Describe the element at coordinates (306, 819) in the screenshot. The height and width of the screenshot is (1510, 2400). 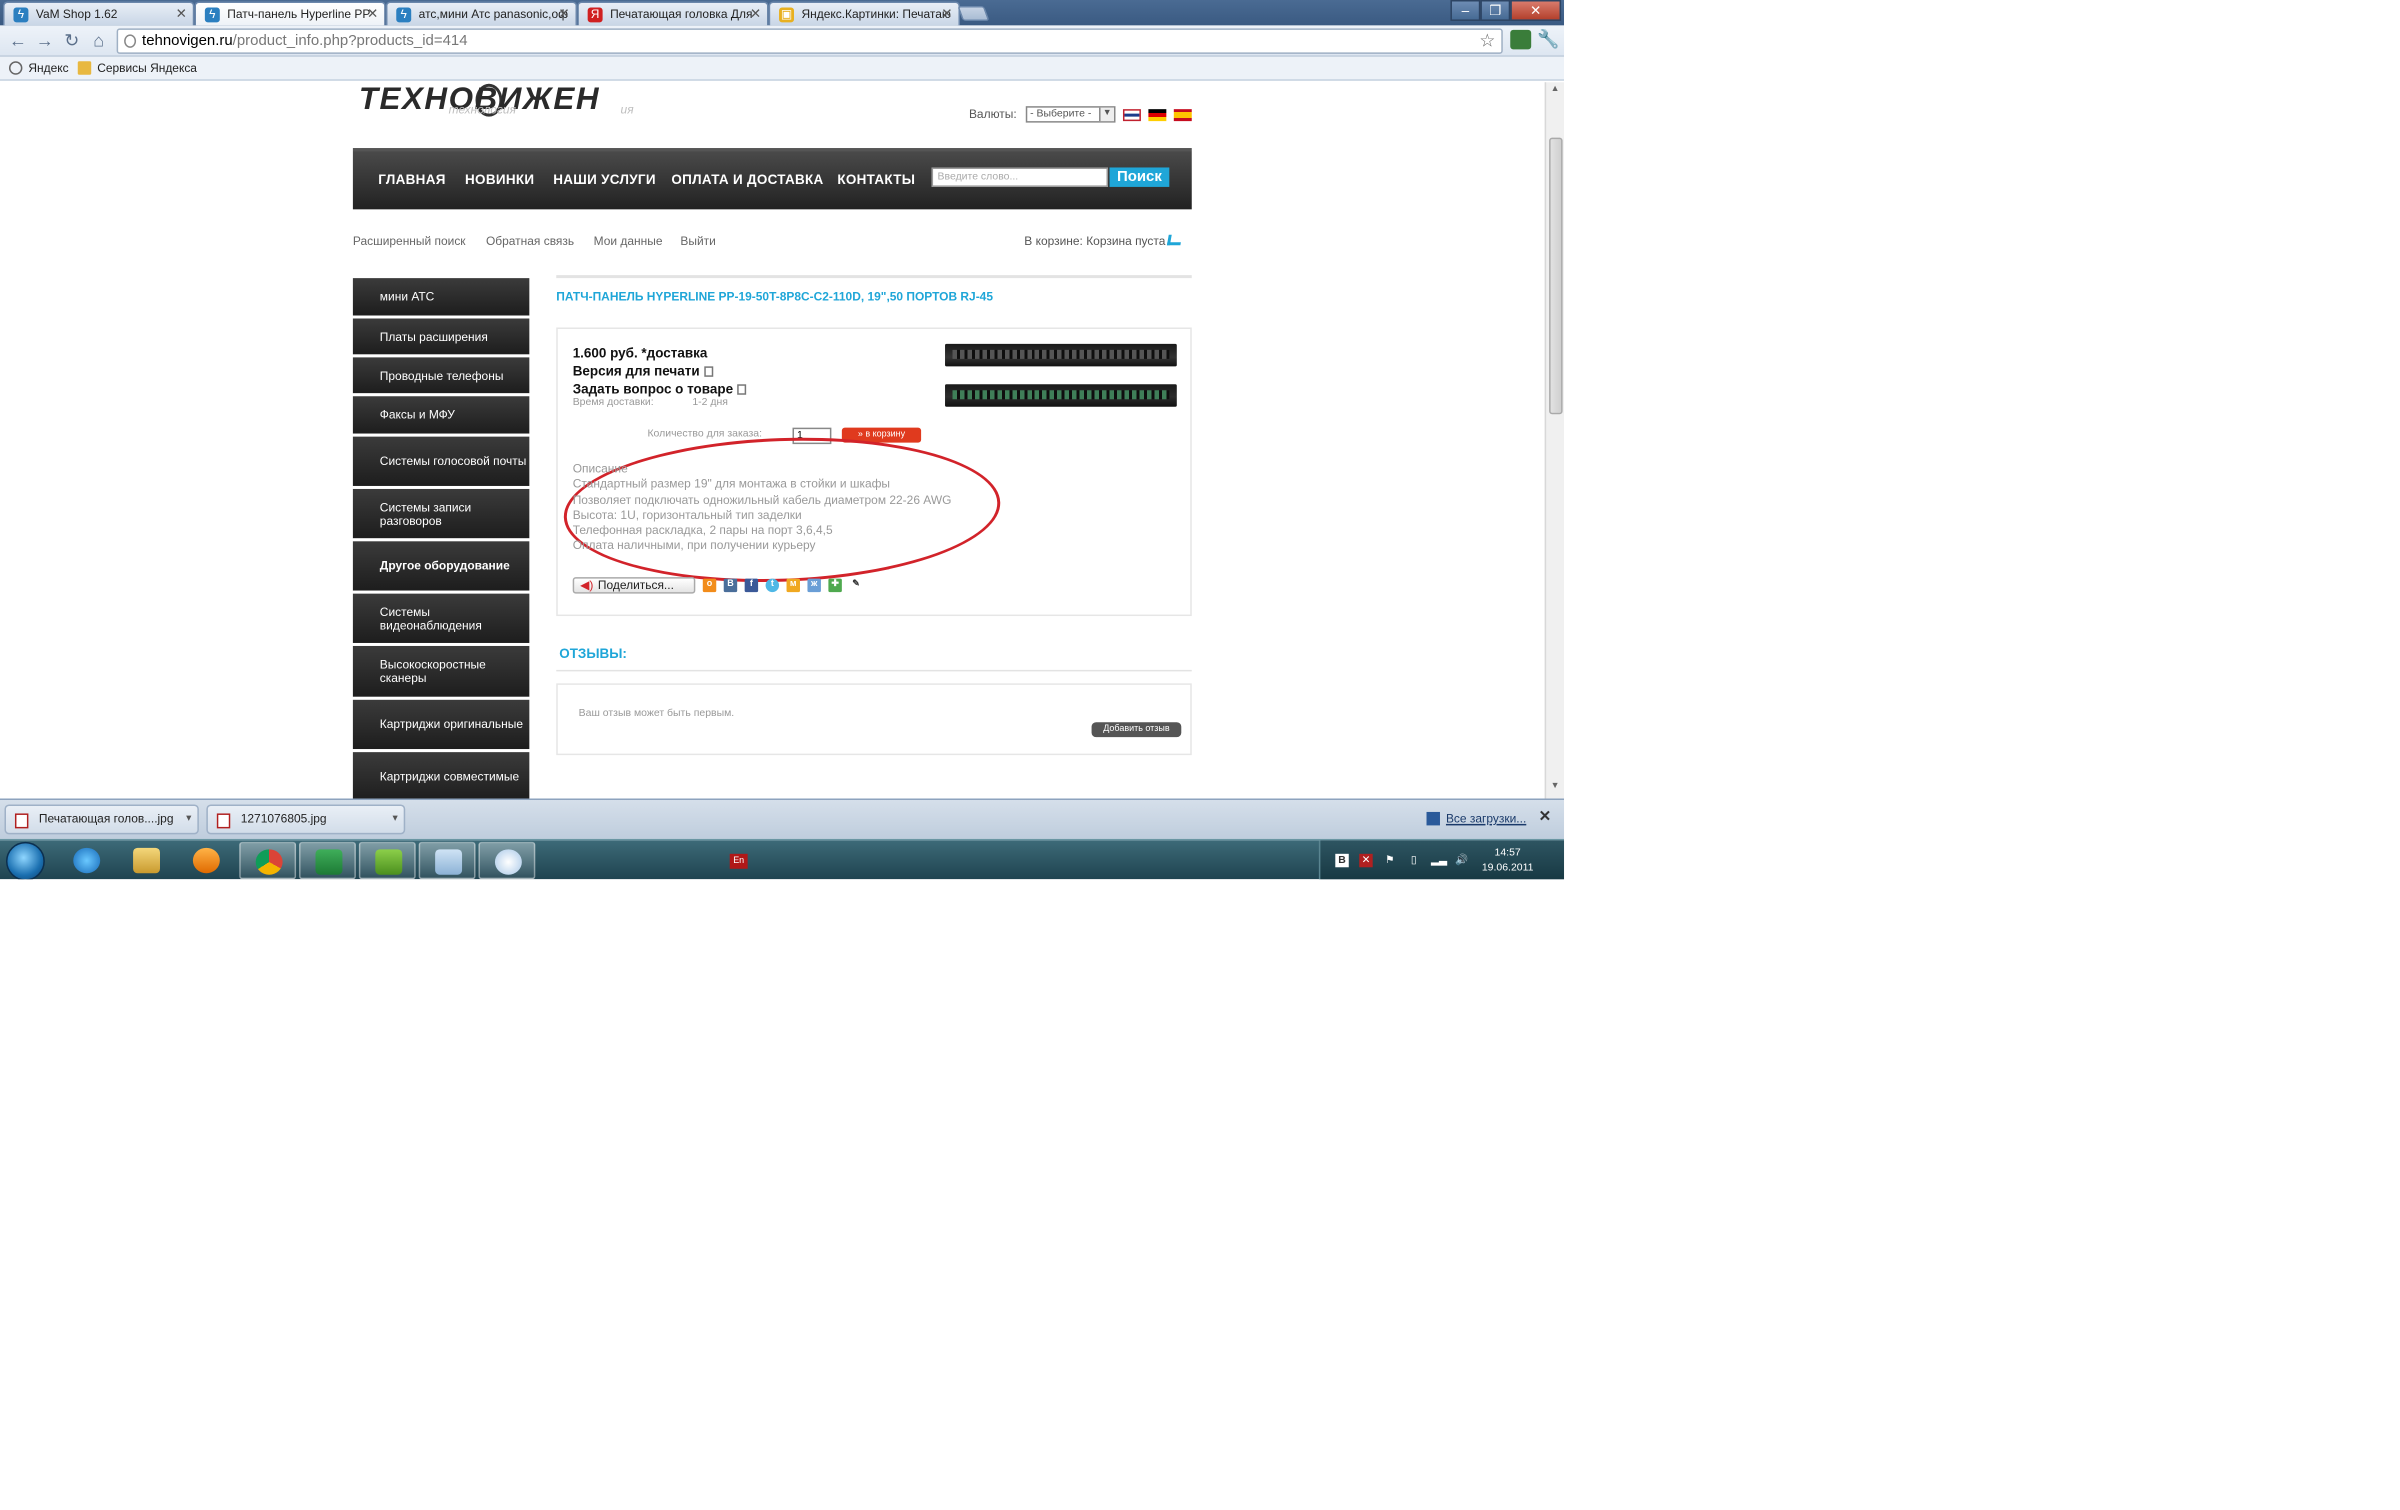
I see `download-item: 1271076805.jpg ▾` at that location.